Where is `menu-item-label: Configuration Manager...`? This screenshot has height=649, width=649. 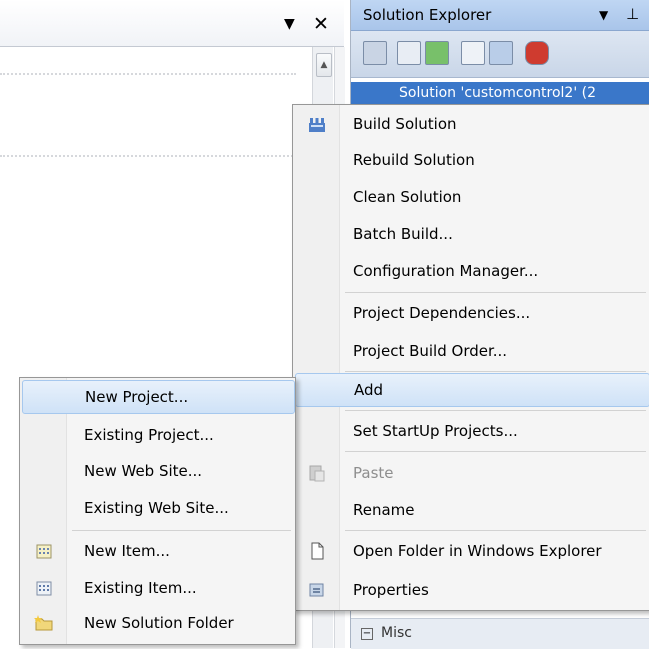 menu-item-label: Configuration Manager... is located at coordinates (446, 271).